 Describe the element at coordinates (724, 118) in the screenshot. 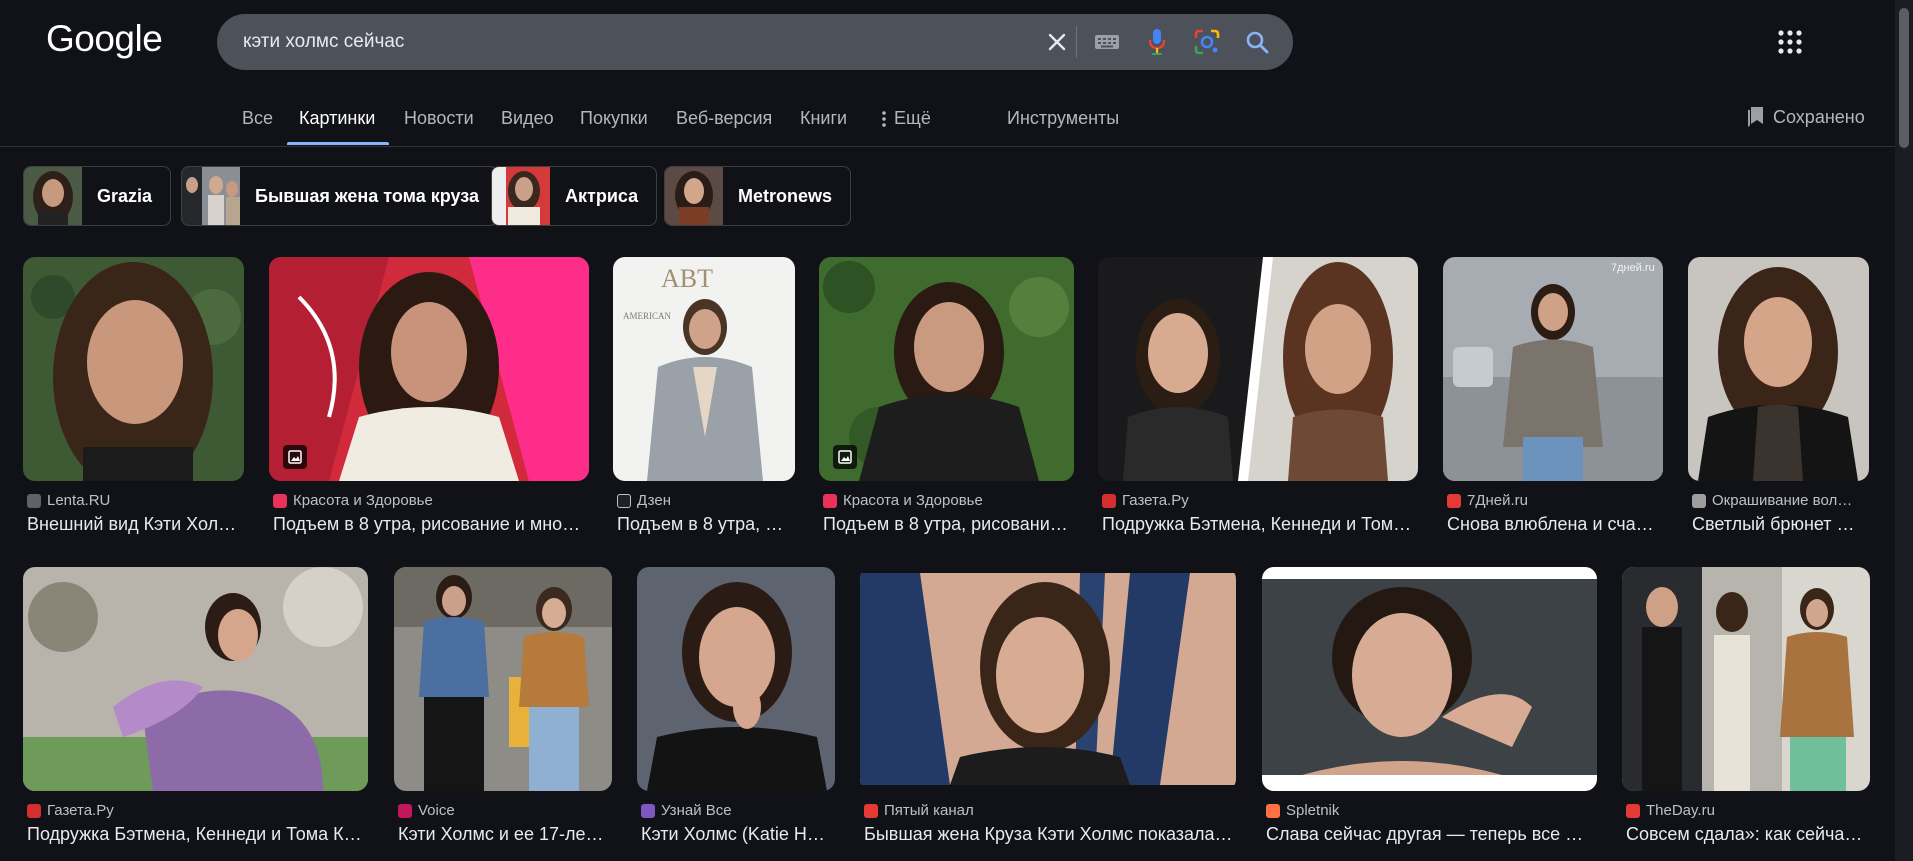

I see `tab-web: Веб-версия` at that location.